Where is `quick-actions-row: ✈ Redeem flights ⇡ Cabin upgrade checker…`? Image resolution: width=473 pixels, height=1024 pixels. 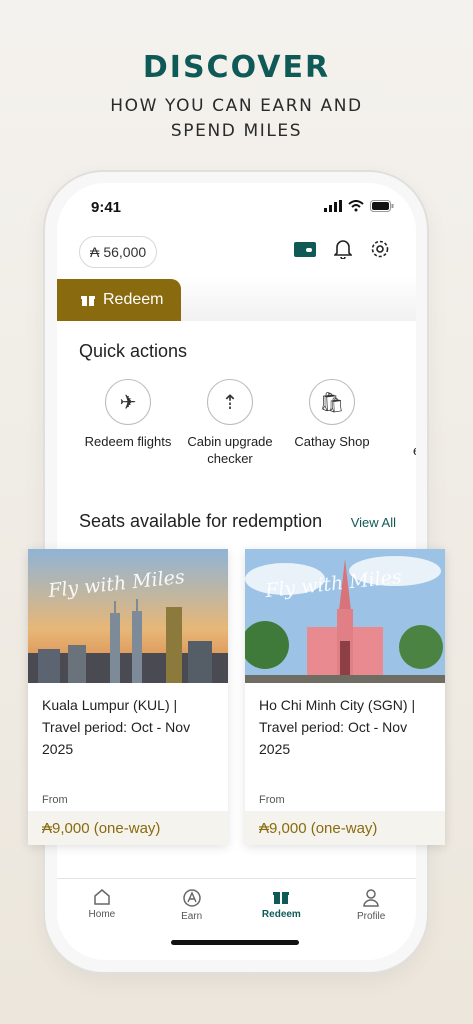 quick-actions-row: ✈ Redeem flights ⇡ Cabin upgrade checker… is located at coordinates (246, 423).